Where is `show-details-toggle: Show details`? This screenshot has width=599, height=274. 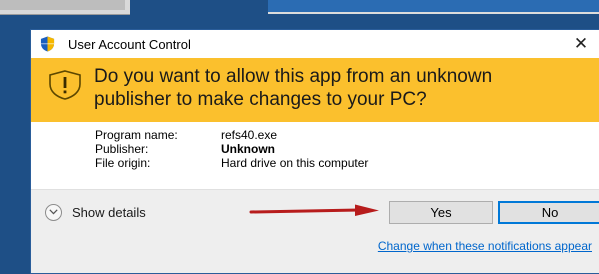
show-details-toggle: Show details is located at coordinates (95, 212).